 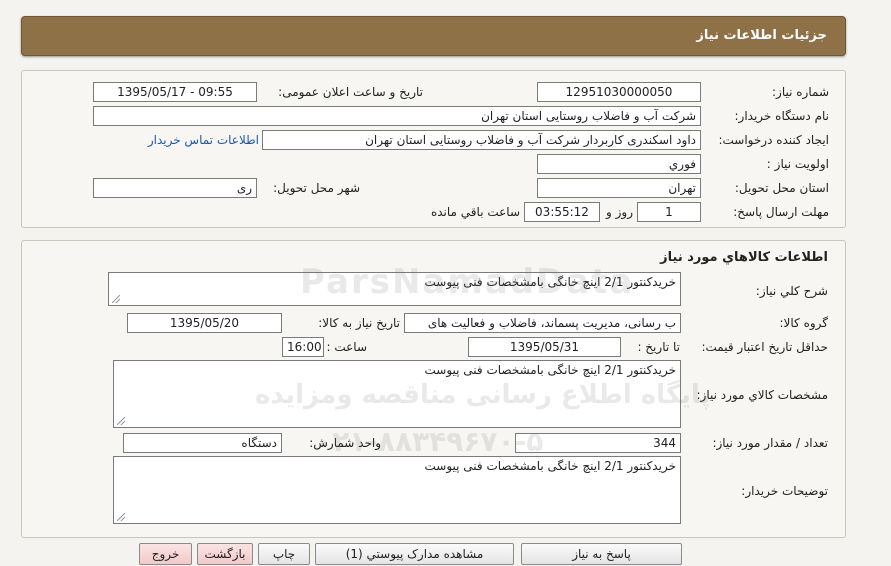 I want to click on page-title: جزئیات اطلاعات نیاز, so click(x=761, y=35).